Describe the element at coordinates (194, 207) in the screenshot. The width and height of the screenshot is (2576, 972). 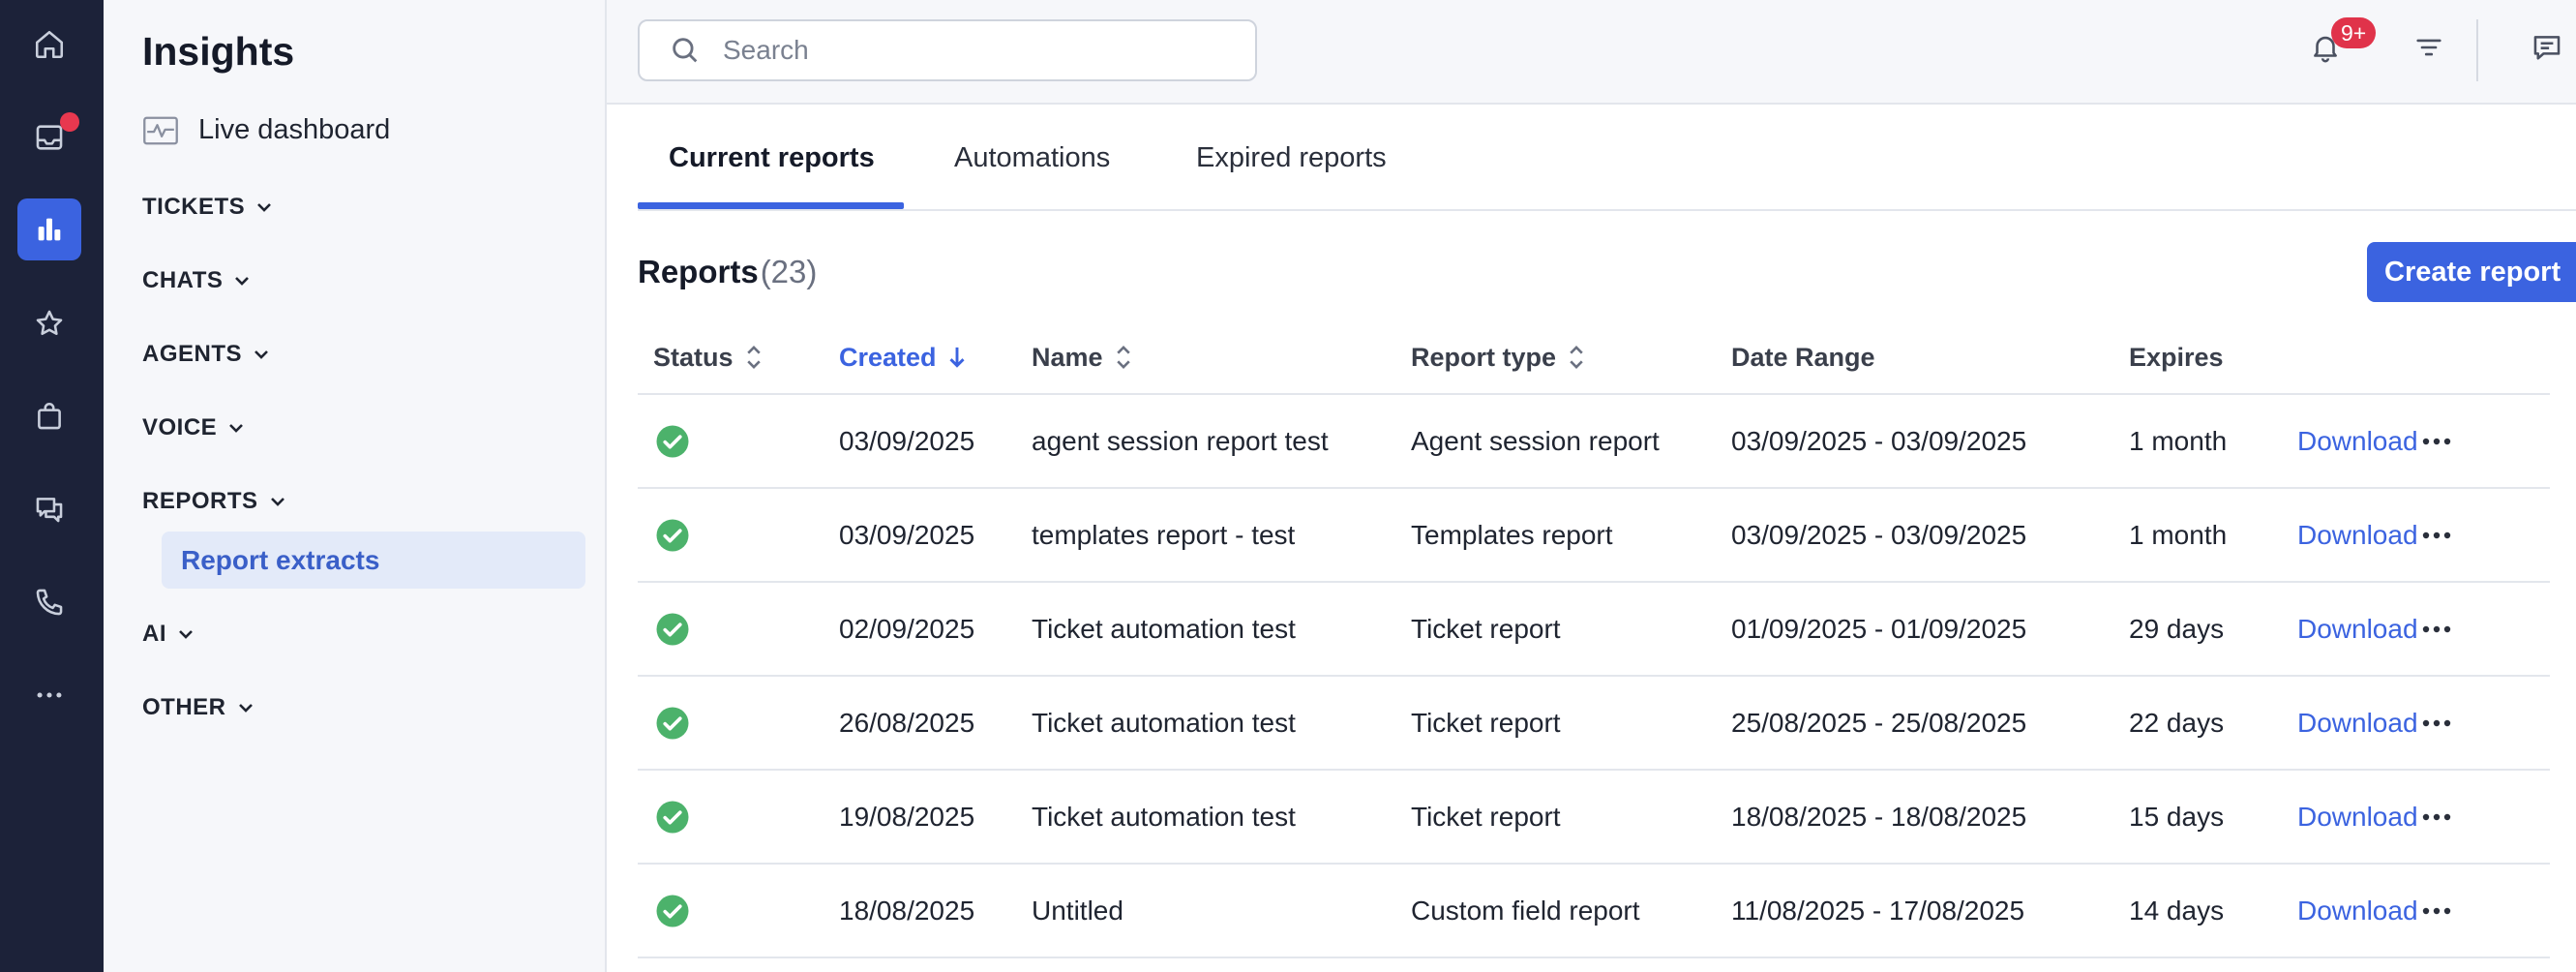
I see `section-label: TICKETS` at that location.